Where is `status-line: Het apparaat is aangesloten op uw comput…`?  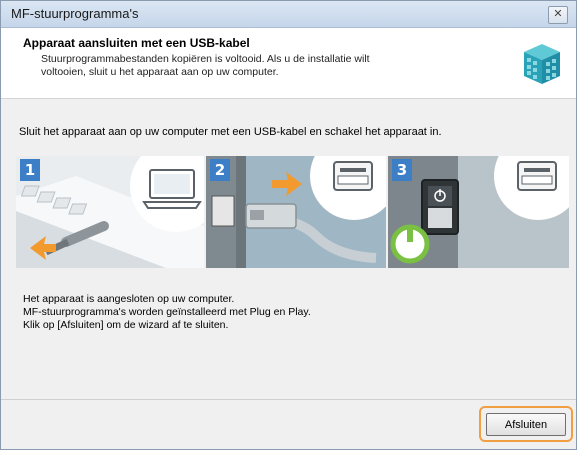
status-line: Het apparaat is aangesloten op uw comput… is located at coordinates (129, 299).